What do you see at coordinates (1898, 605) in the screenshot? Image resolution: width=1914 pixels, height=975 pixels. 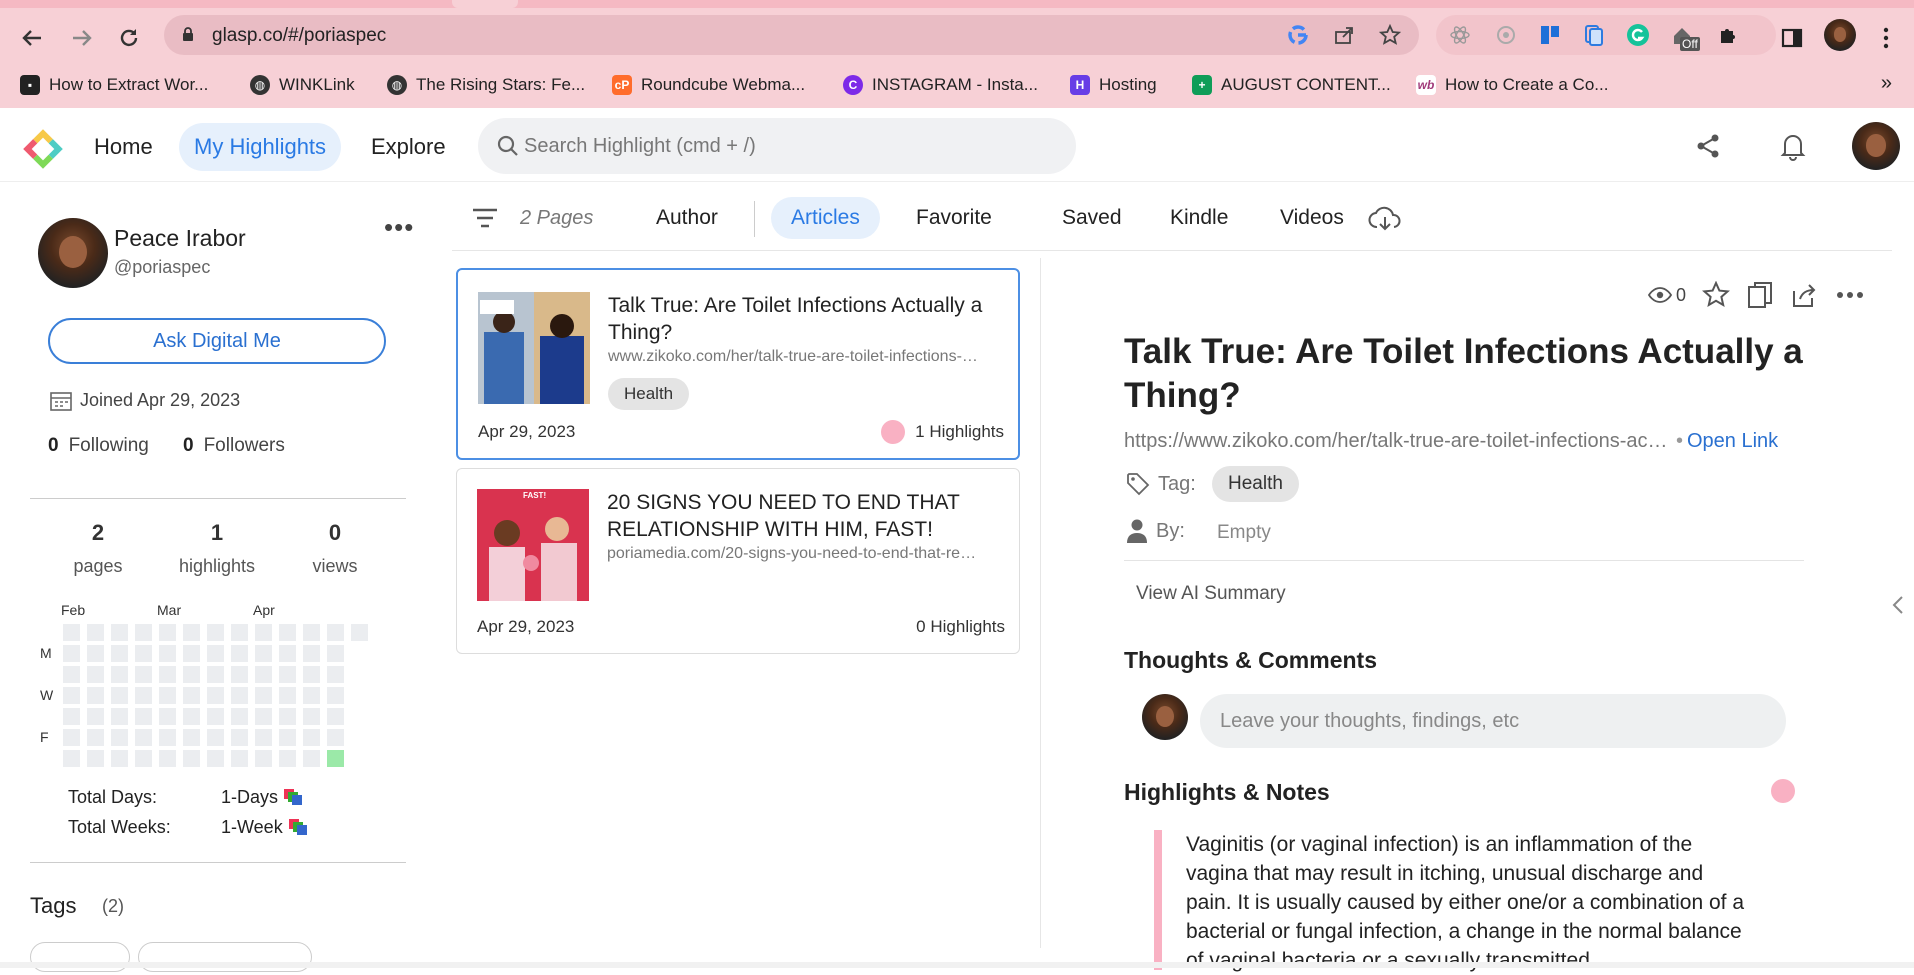 I see `collapse-panel-icon` at bounding box center [1898, 605].